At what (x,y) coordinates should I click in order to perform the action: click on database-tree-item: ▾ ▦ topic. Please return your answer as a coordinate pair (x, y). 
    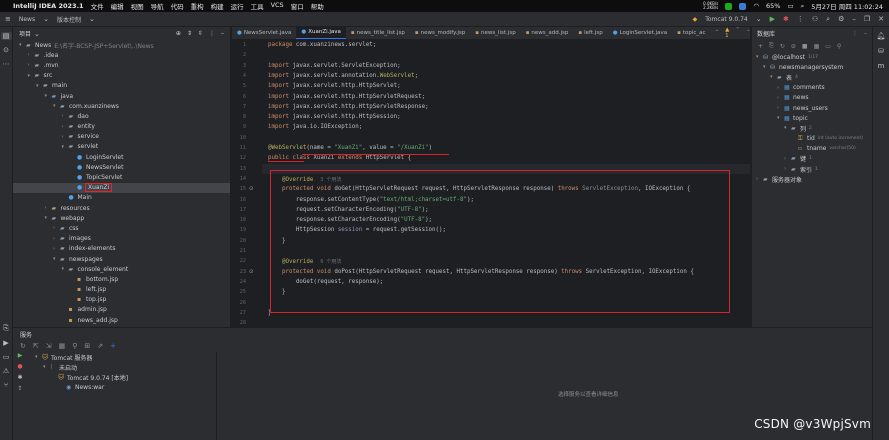
    Looking at the image, I should click on (812, 118).